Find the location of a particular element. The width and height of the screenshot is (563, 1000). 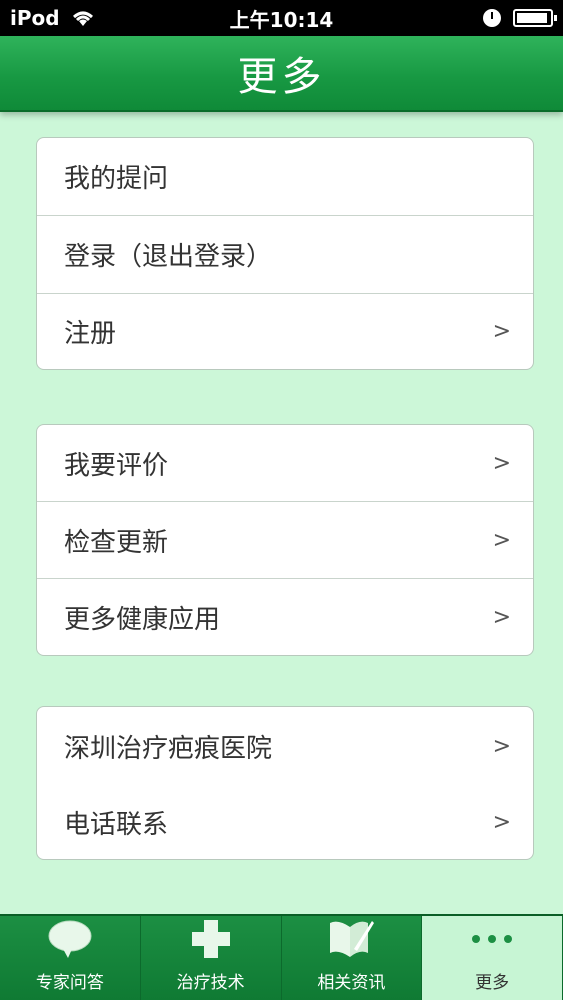

status-right is located at coordinates (520, 18).